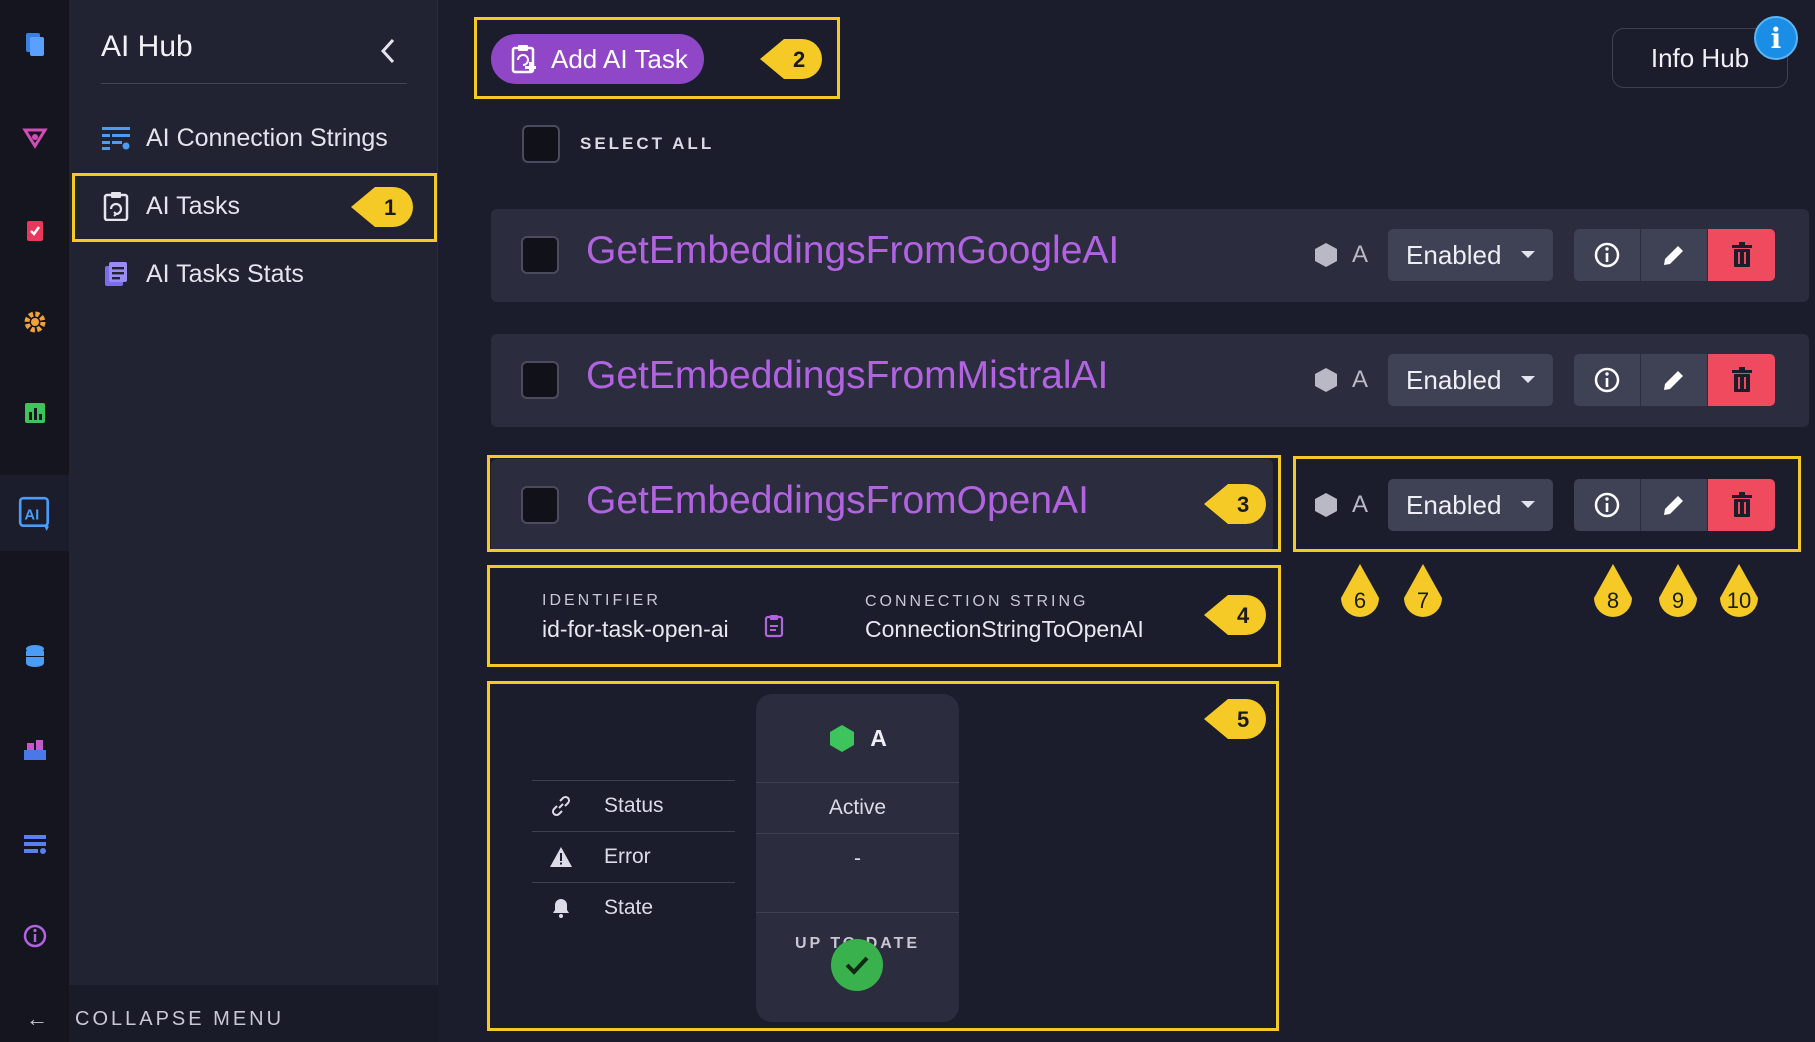 The height and width of the screenshot is (1042, 1815). What do you see at coordinates (147, 46) in the screenshot?
I see `sidebar-title: AI Hub` at bounding box center [147, 46].